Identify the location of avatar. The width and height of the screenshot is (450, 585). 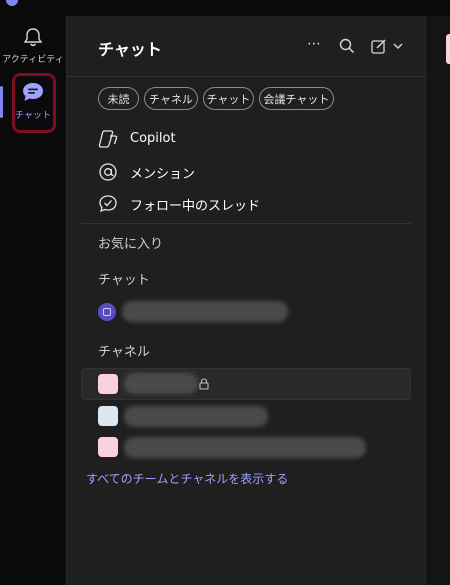
(107, 312).